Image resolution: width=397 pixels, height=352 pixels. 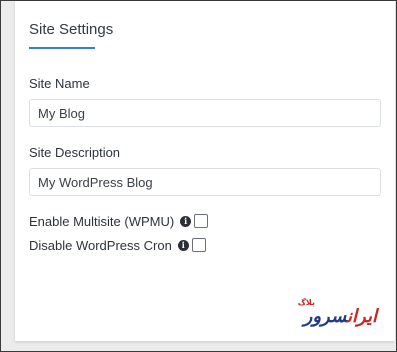 I want to click on watermark-logo: بلاگ ایرانسرور, so click(x=337, y=313).